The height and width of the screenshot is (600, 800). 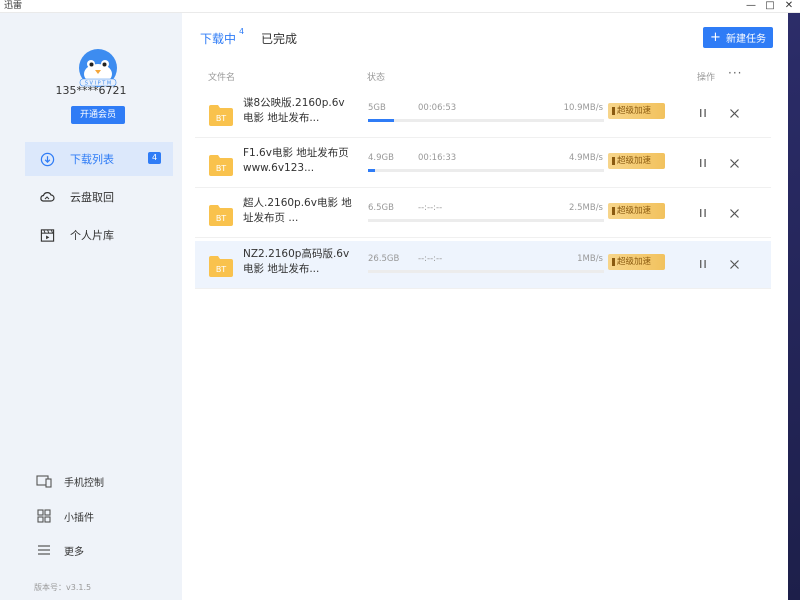 I want to click on avatar: S V I P T M, so click(x=98, y=66).